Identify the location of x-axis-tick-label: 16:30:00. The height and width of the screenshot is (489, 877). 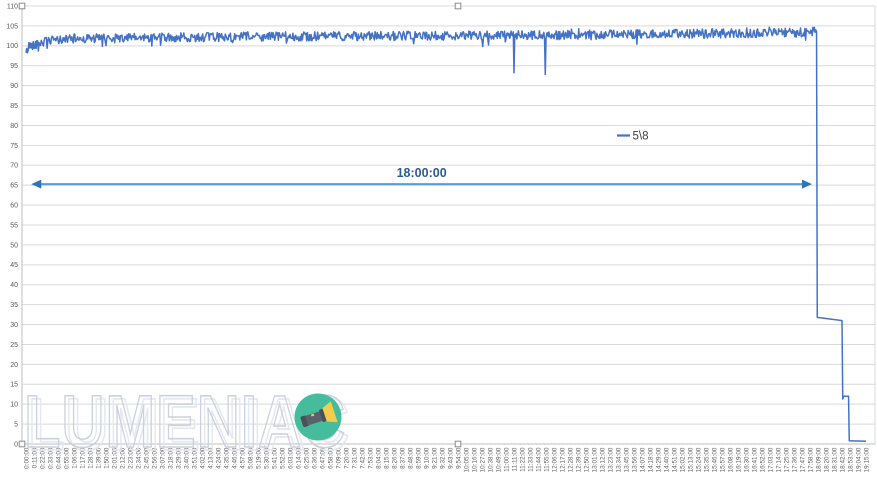
(746, 459).